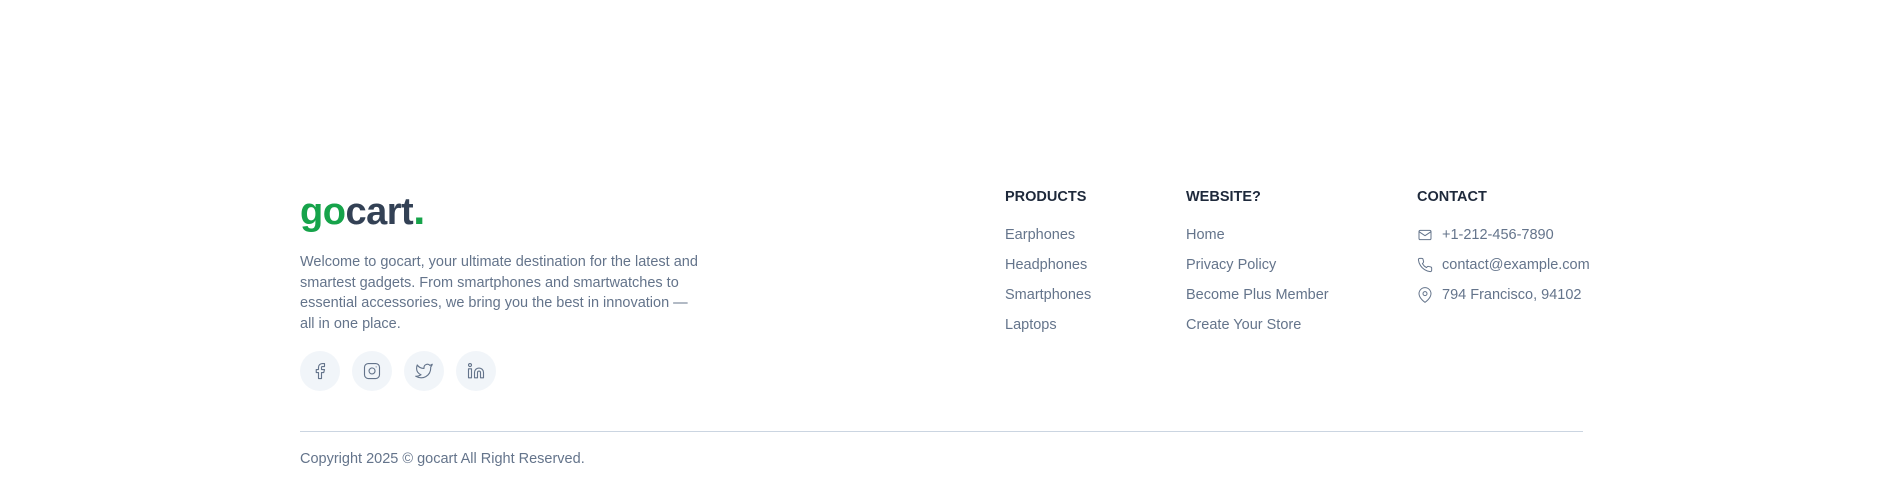 The height and width of the screenshot is (480, 1884). I want to click on list-item: Laptops, so click(1048, 332).